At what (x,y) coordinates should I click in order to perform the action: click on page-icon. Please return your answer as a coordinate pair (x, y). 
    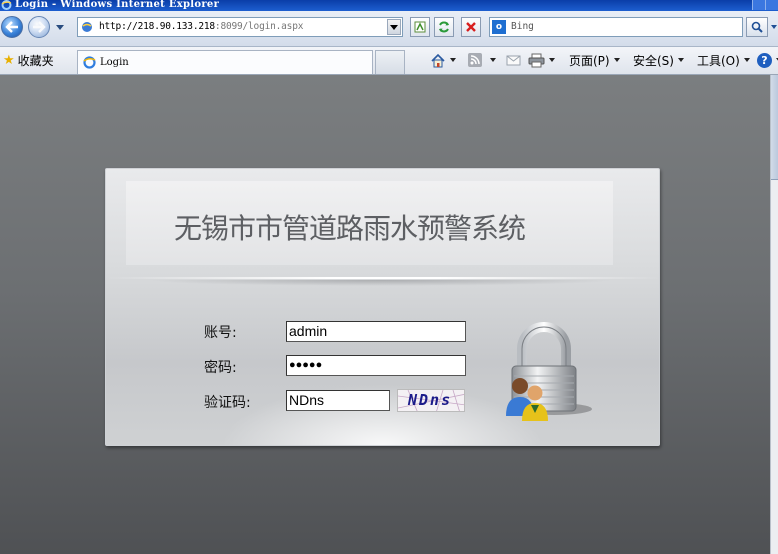
    Looking at the image, I should click on (87, 27).